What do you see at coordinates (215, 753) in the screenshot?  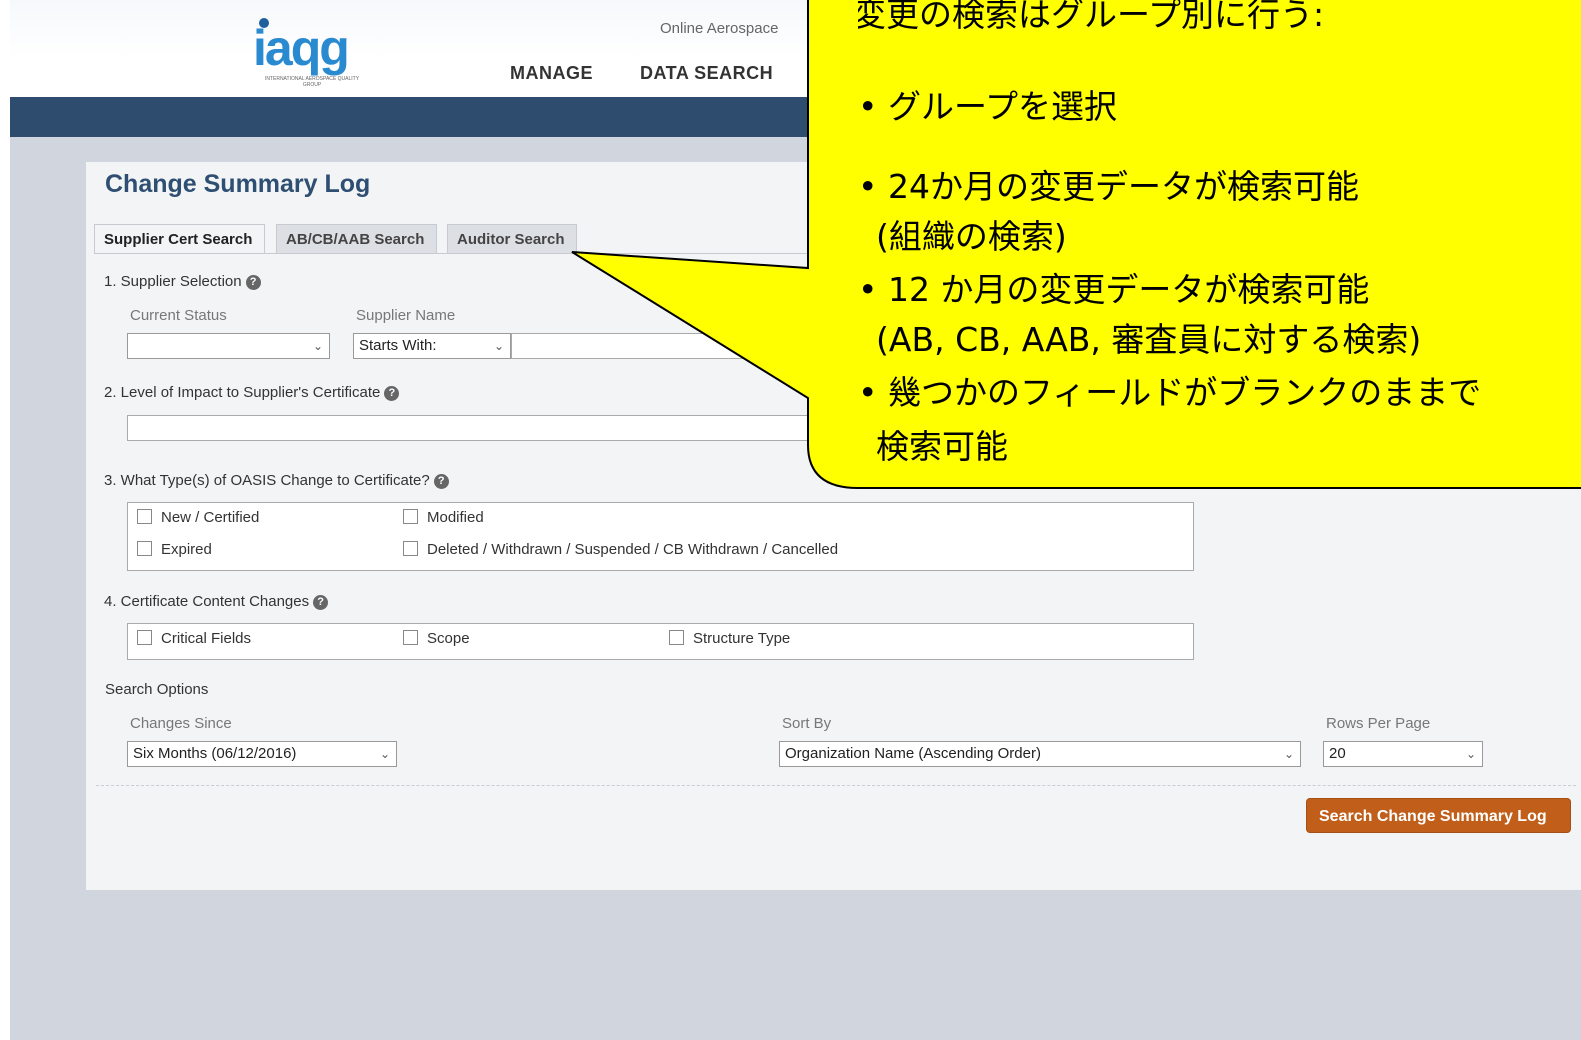 I see `changes-since-value: Six Months (06/12/2016)` at bounding box center [215, 753].